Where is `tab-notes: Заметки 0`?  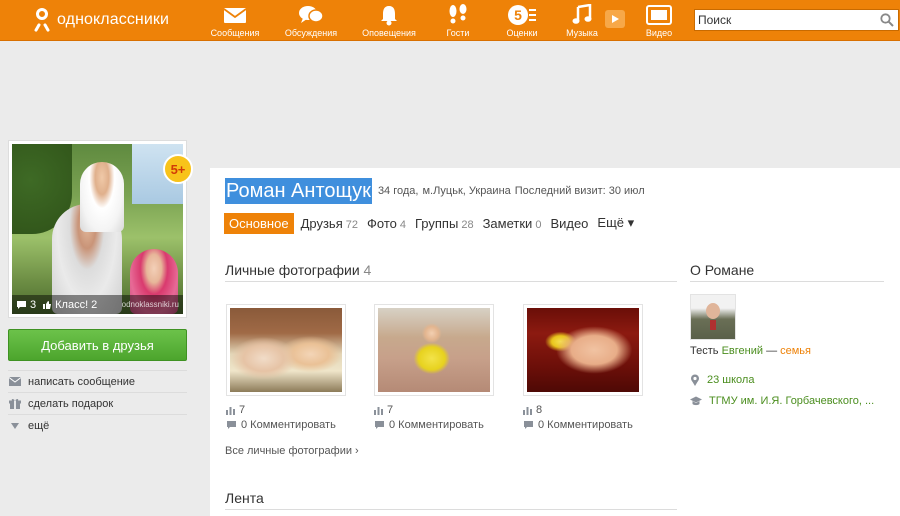
tab-notes: Заметки 0 is located at coordinates (512, 223).